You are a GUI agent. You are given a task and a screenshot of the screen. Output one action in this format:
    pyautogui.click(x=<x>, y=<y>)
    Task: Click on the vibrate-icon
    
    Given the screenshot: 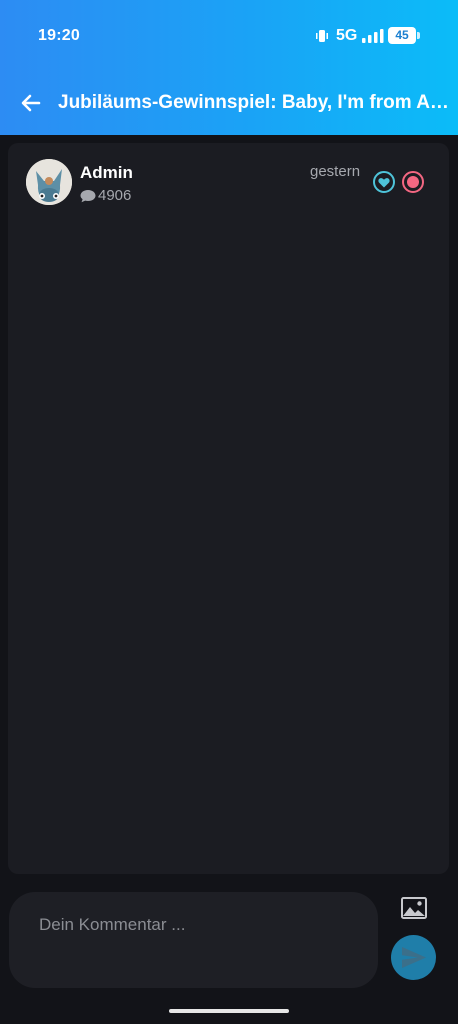 What is the action you would take?
    pyautogui.click(x=322, y=36)
    